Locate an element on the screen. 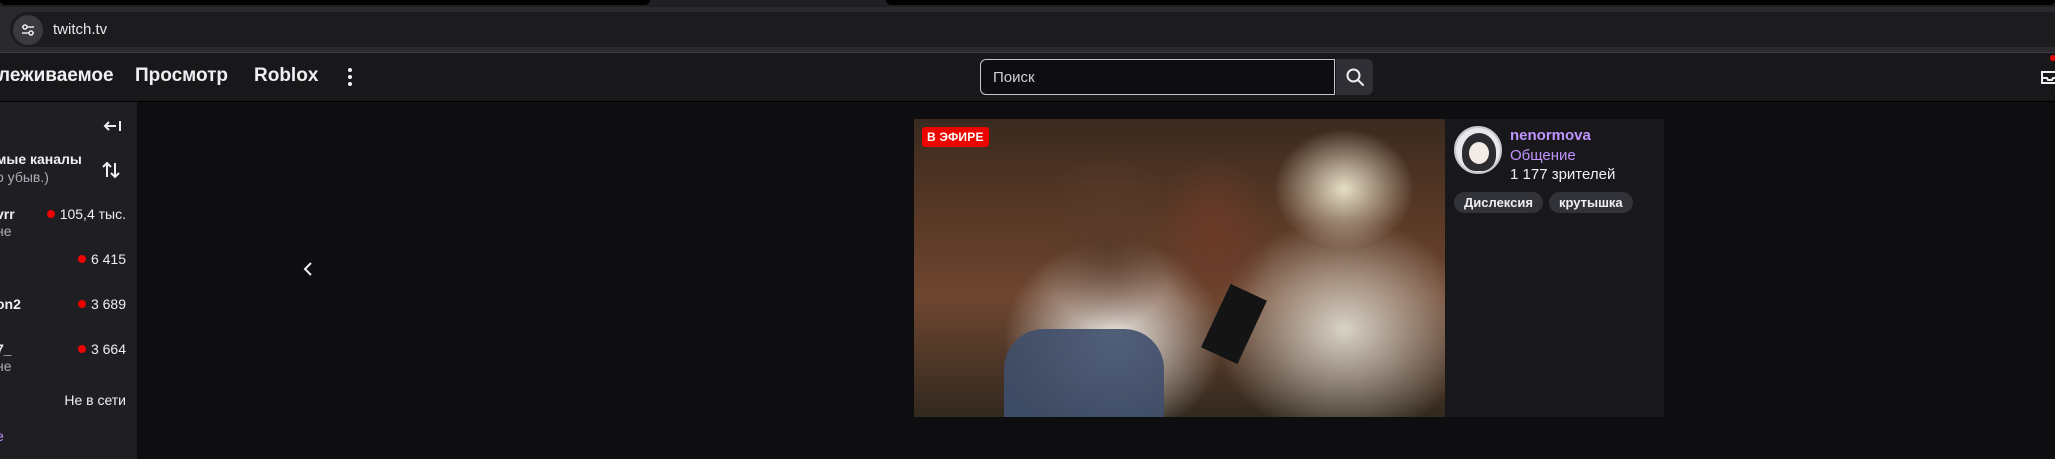  browser-tab-strip is located at coordinates (1027, 3).